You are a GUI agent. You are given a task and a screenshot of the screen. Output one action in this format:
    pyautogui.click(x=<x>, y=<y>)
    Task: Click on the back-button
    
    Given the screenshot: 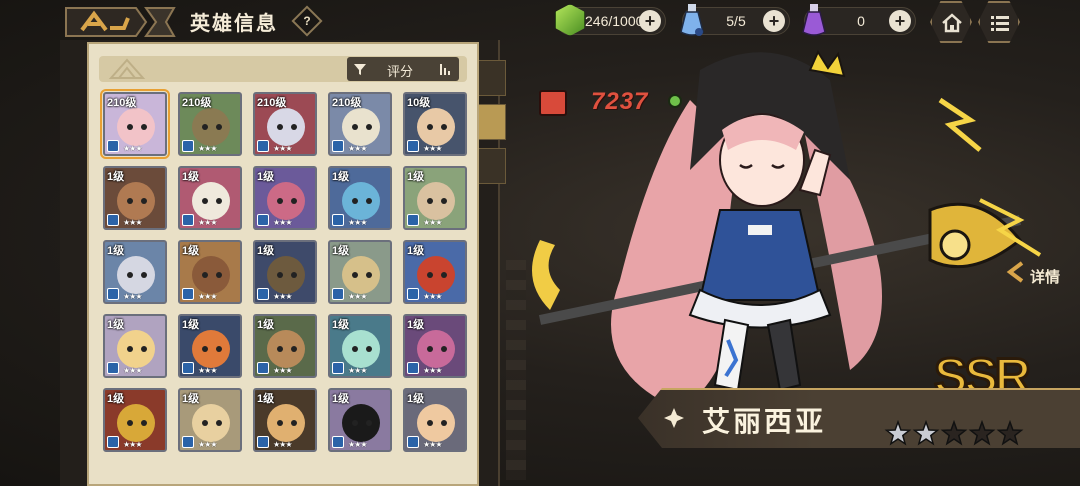 What is the action you would take?
    pyautogui.click(x=121, y=22)
    